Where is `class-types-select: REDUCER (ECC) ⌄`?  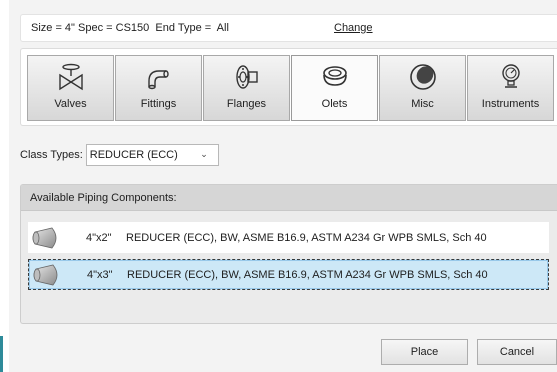 class-types-select: REDUCER (ECC) ⌄ is located at coordinates (152, 155).